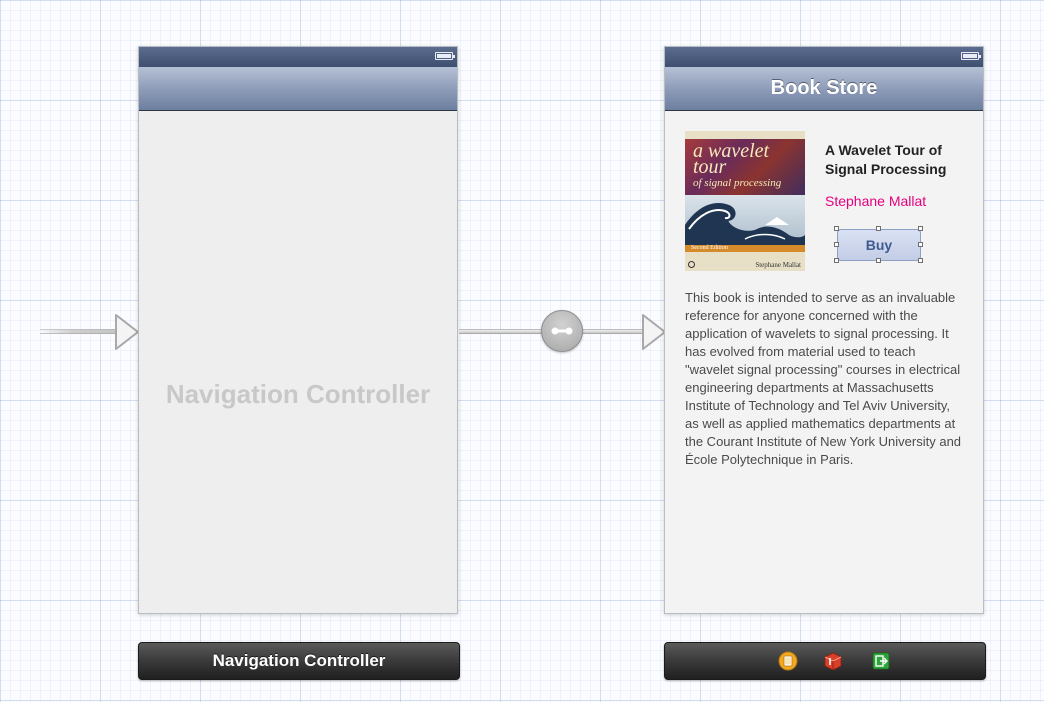 The width and height of the screenshot is (1044, 702). I want to click on resize-handle-top-left, so click(836, 228).